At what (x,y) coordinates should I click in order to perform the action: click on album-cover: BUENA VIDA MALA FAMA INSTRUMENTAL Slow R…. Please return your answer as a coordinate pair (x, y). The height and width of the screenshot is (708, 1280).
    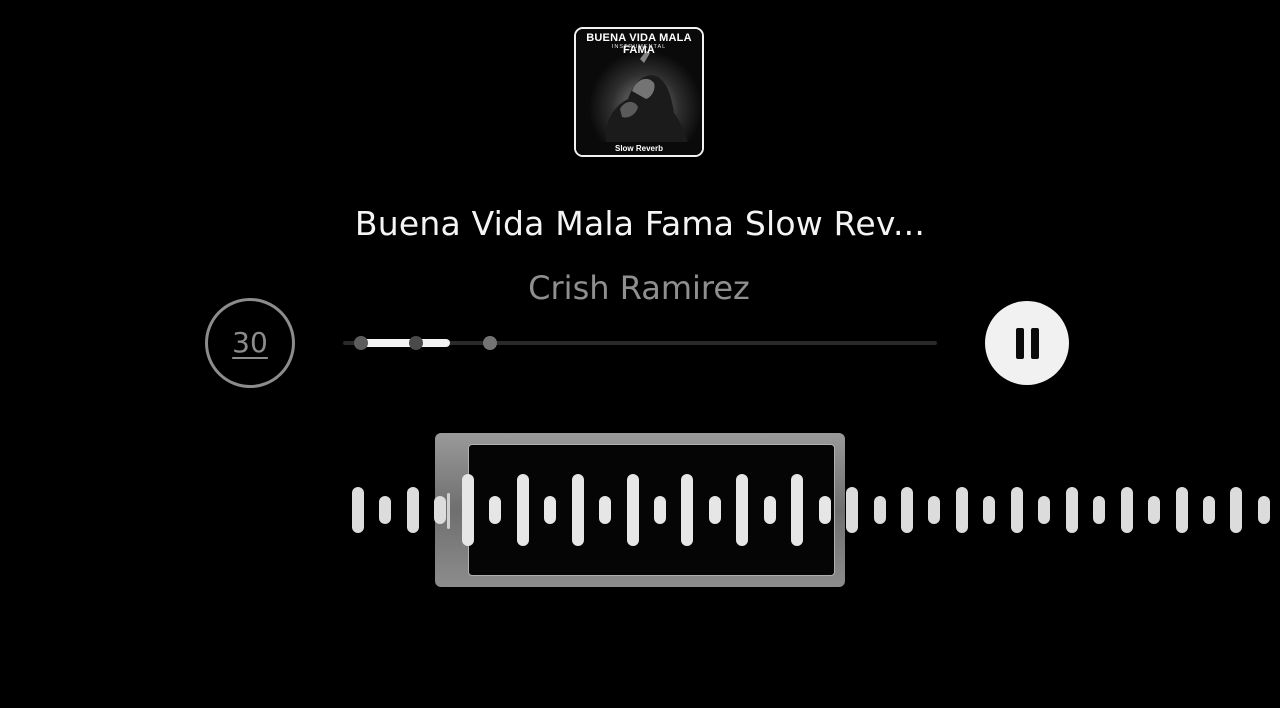
    Looking at the image, I should click on (639, 92).